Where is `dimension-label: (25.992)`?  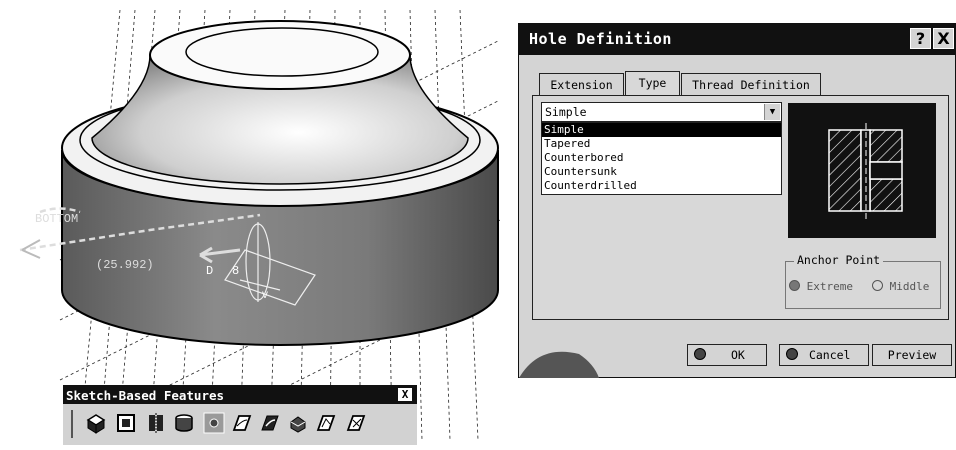
dimension-label: (25.992) is located at coordinates (125, 265).